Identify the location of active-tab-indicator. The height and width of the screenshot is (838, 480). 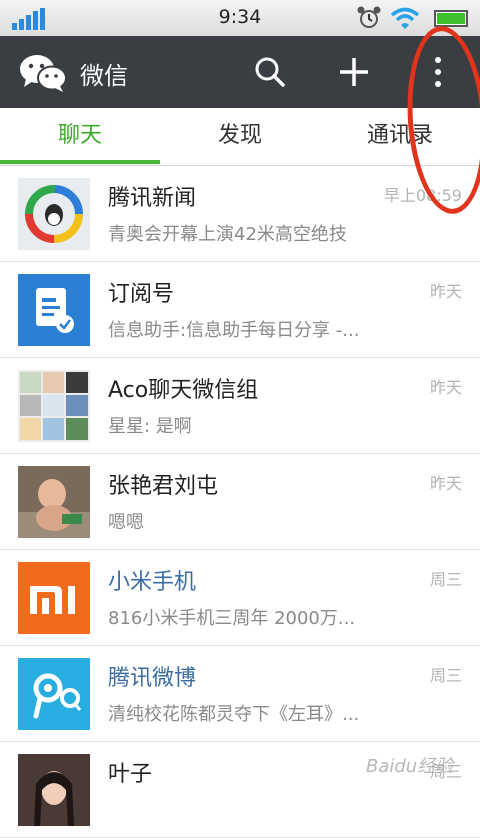
(80, 162).